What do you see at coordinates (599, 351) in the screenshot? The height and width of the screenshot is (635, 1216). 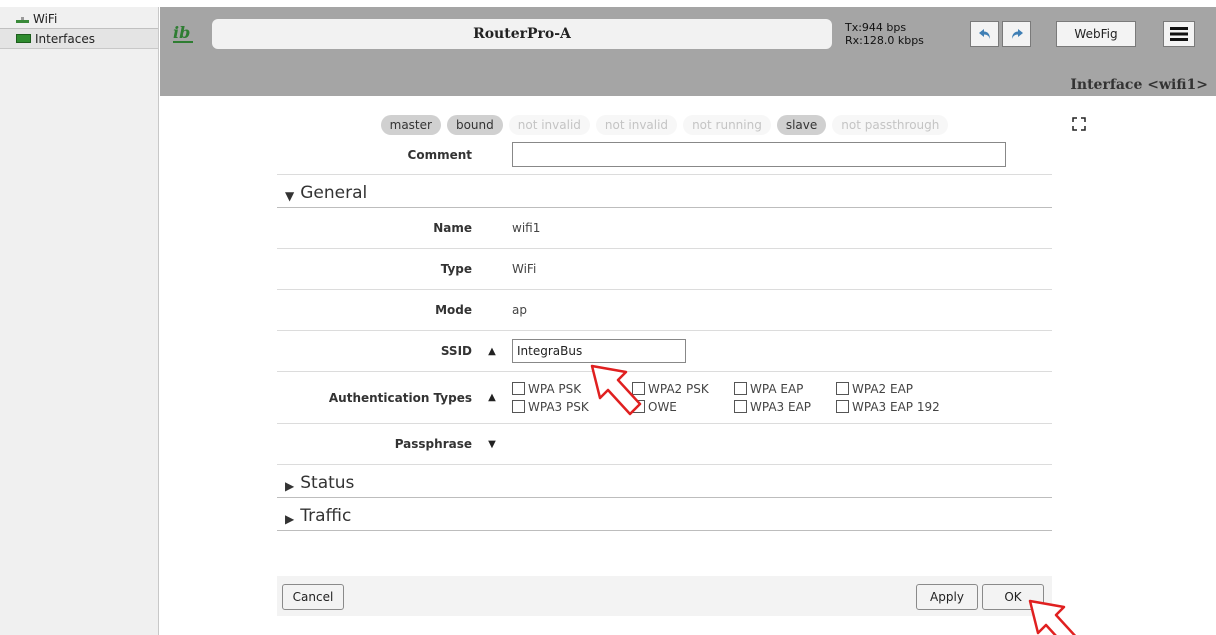 I see `ssid-input` at bounding box center [599, 351].